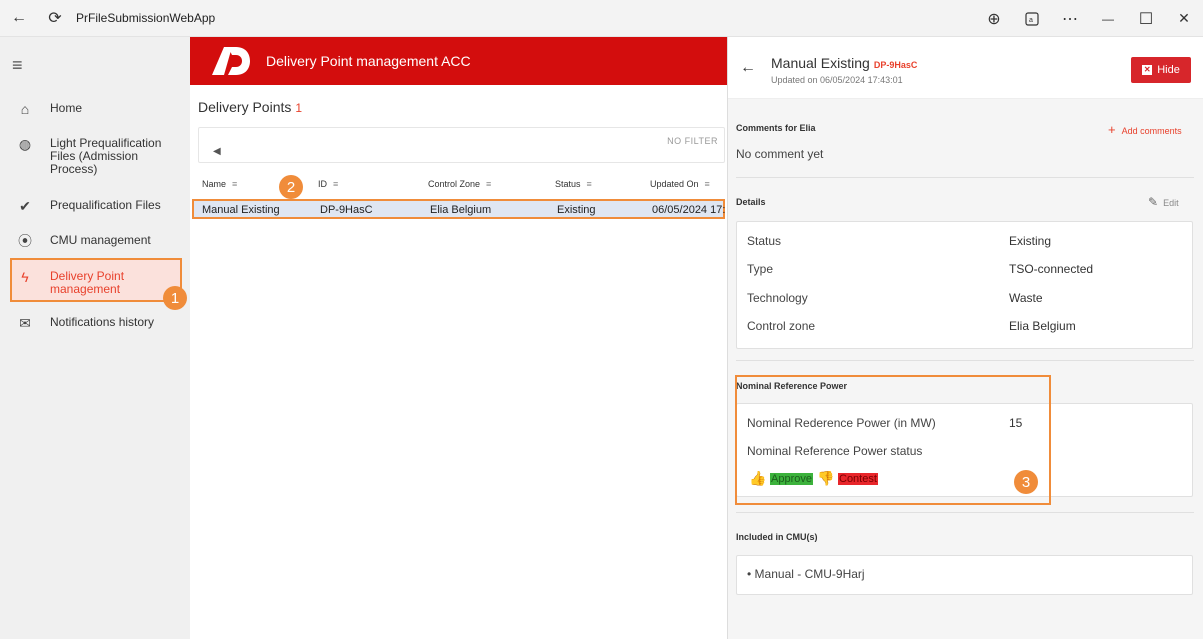  I want to click on window-title: PrFileSubmissionWebApp, so click(146, 18).